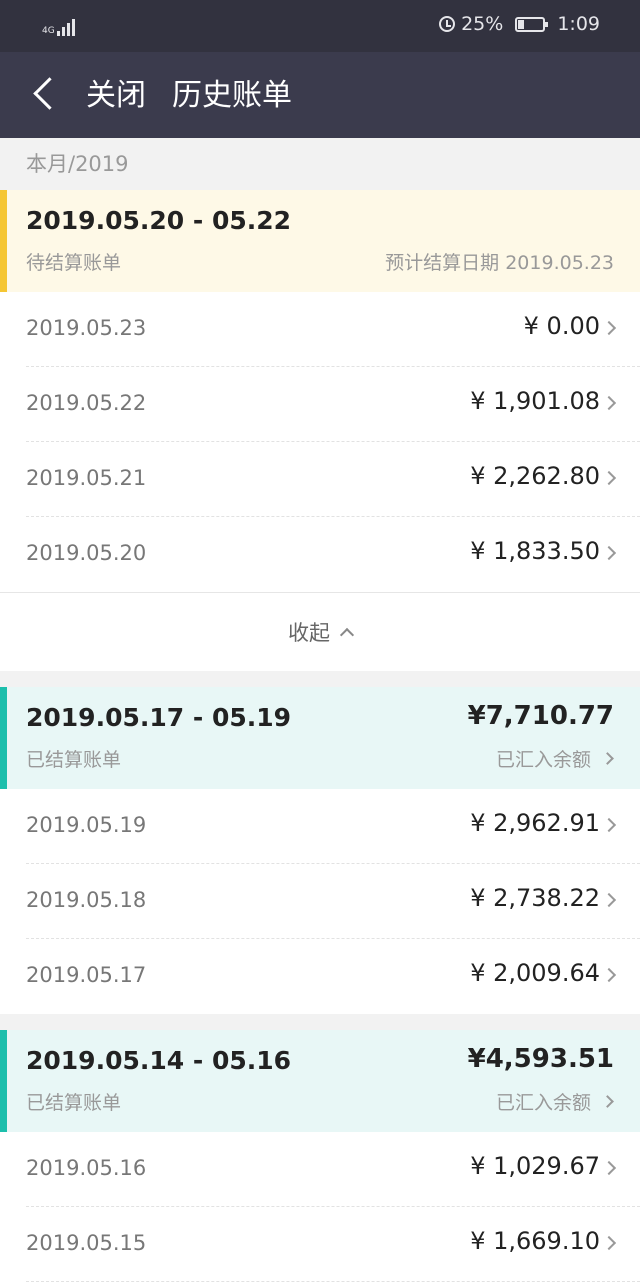 The image size is (640, 1282). What do you see at coordinates (86, 328) in the screenshot?
I see `row-date: 2019.05.23` at bounding box center [86, 328].